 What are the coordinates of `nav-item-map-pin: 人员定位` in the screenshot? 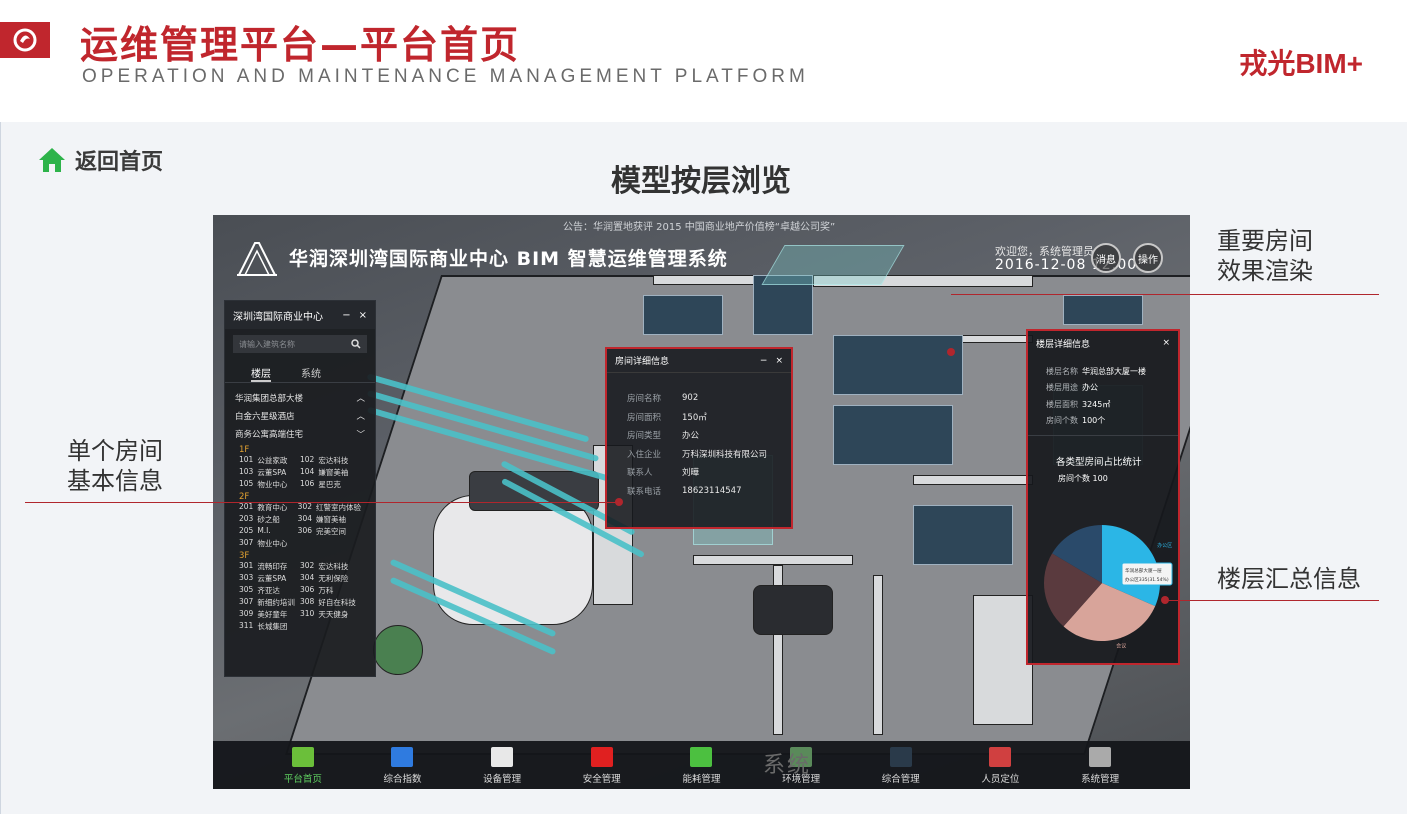 It's located at (1000, 766).